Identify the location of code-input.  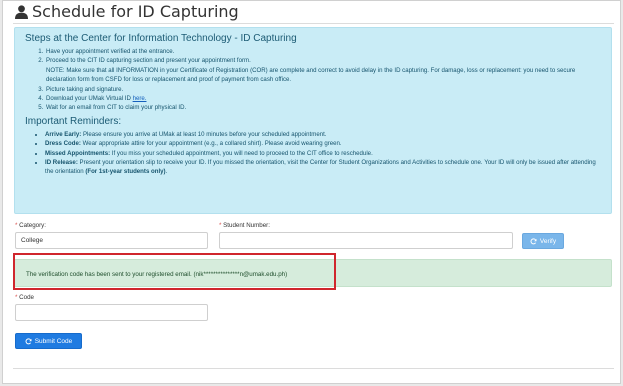
(111, 312).